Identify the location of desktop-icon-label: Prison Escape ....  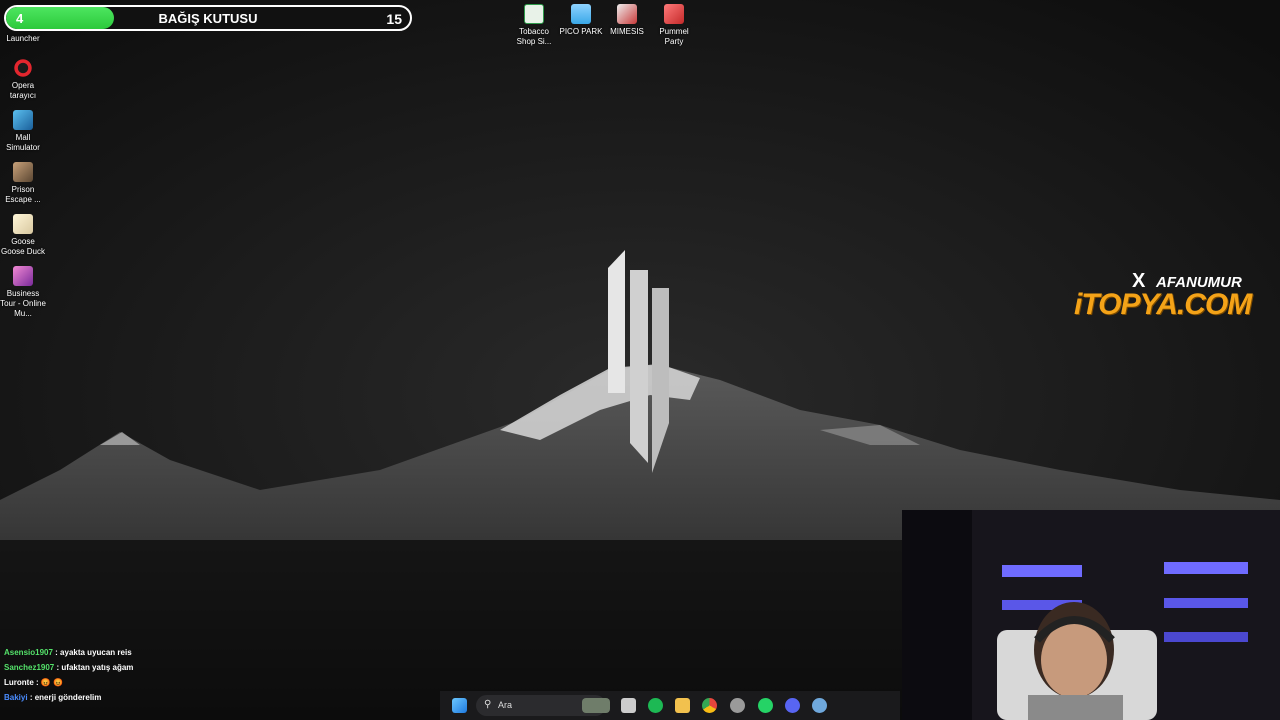
(23, 194).